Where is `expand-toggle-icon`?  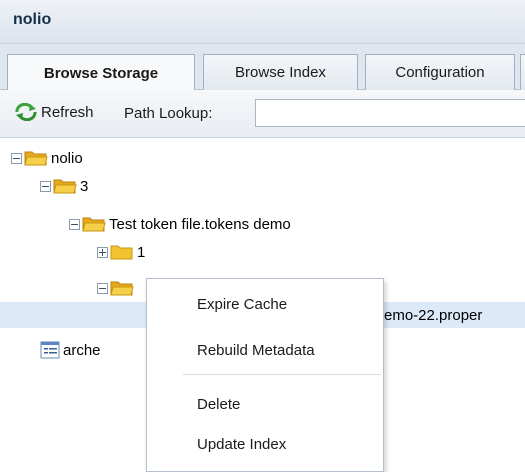 expand-toggle-icon is located at coordinates (102, 252).